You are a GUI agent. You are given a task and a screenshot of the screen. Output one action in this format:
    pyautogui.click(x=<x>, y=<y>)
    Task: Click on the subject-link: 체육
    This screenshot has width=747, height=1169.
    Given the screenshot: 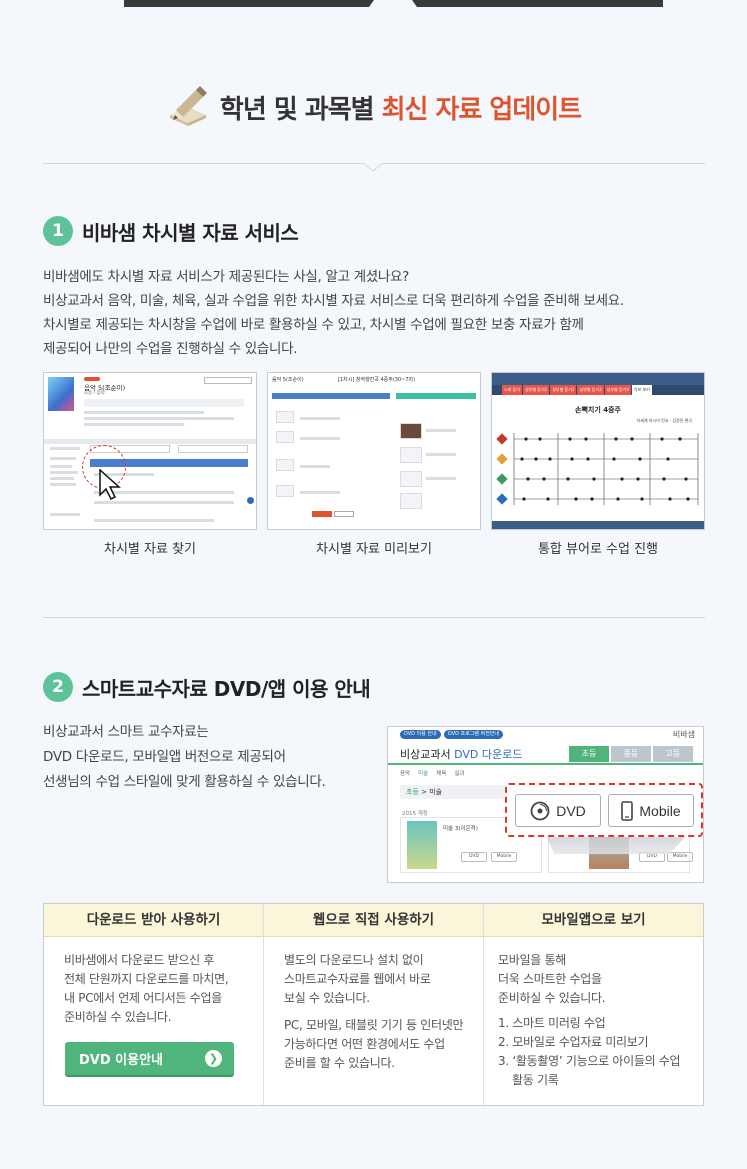 What is the action you would take?
    pyautogui.click(x=441, y=773)
    